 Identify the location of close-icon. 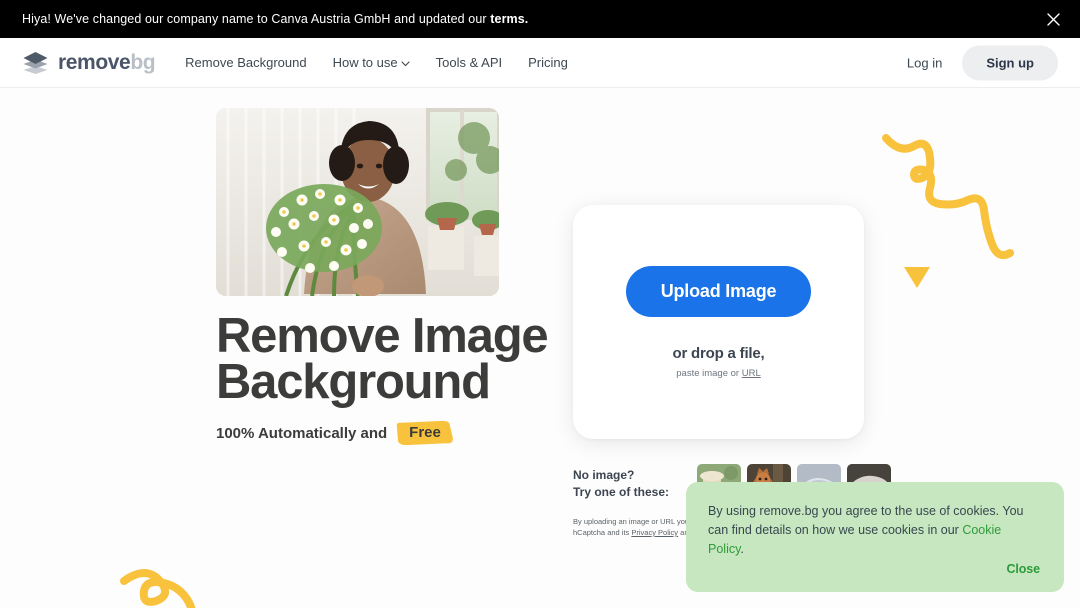
(1053, 19).